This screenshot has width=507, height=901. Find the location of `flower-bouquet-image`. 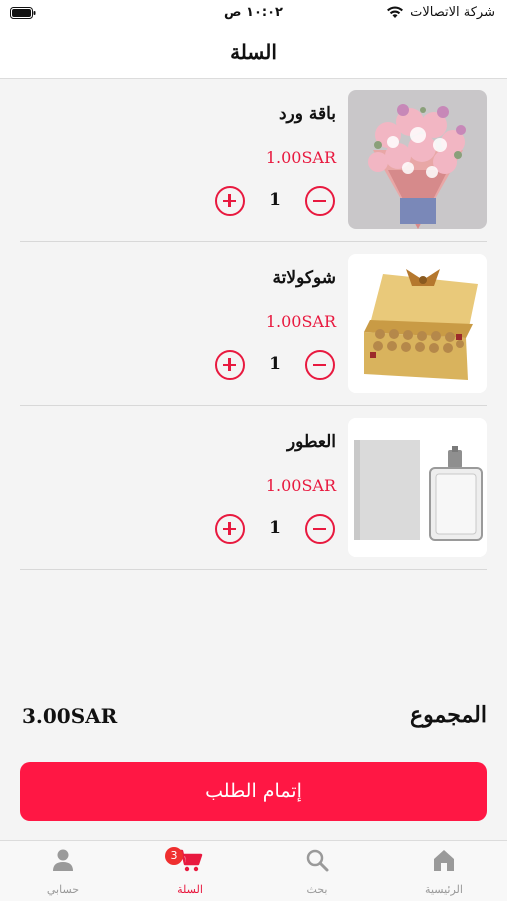

flower-bouquet-image is located at coordinates (417, 159).